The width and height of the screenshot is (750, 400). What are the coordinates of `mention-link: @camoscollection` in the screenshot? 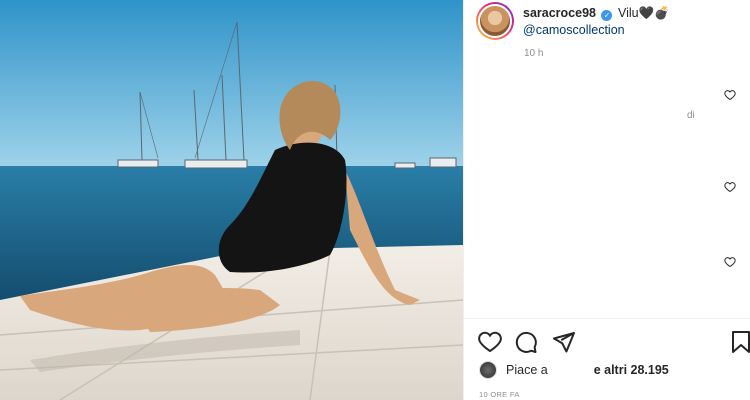 It's located at (596, 30).